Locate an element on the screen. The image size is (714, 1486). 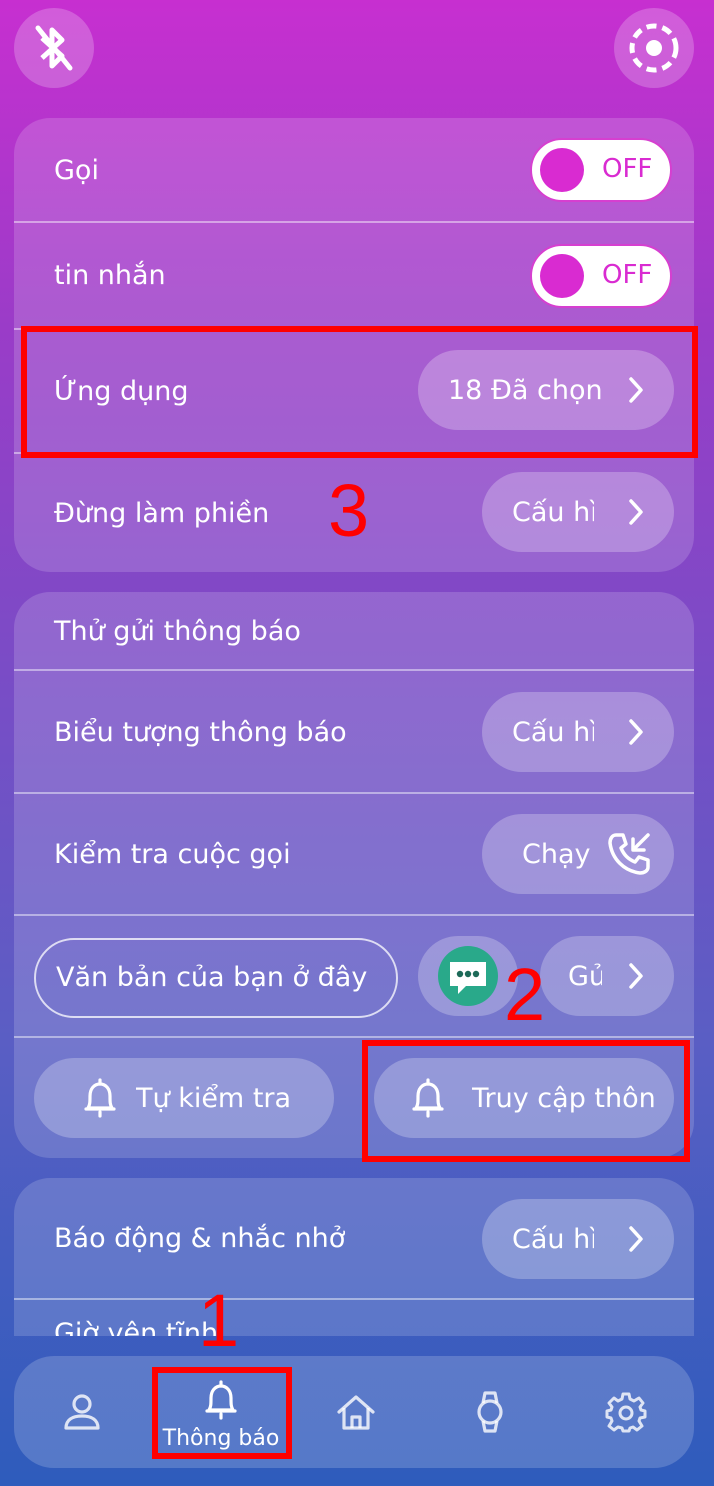
alarm-config-value: Cấu hì is located at coordinates (553, 1239).